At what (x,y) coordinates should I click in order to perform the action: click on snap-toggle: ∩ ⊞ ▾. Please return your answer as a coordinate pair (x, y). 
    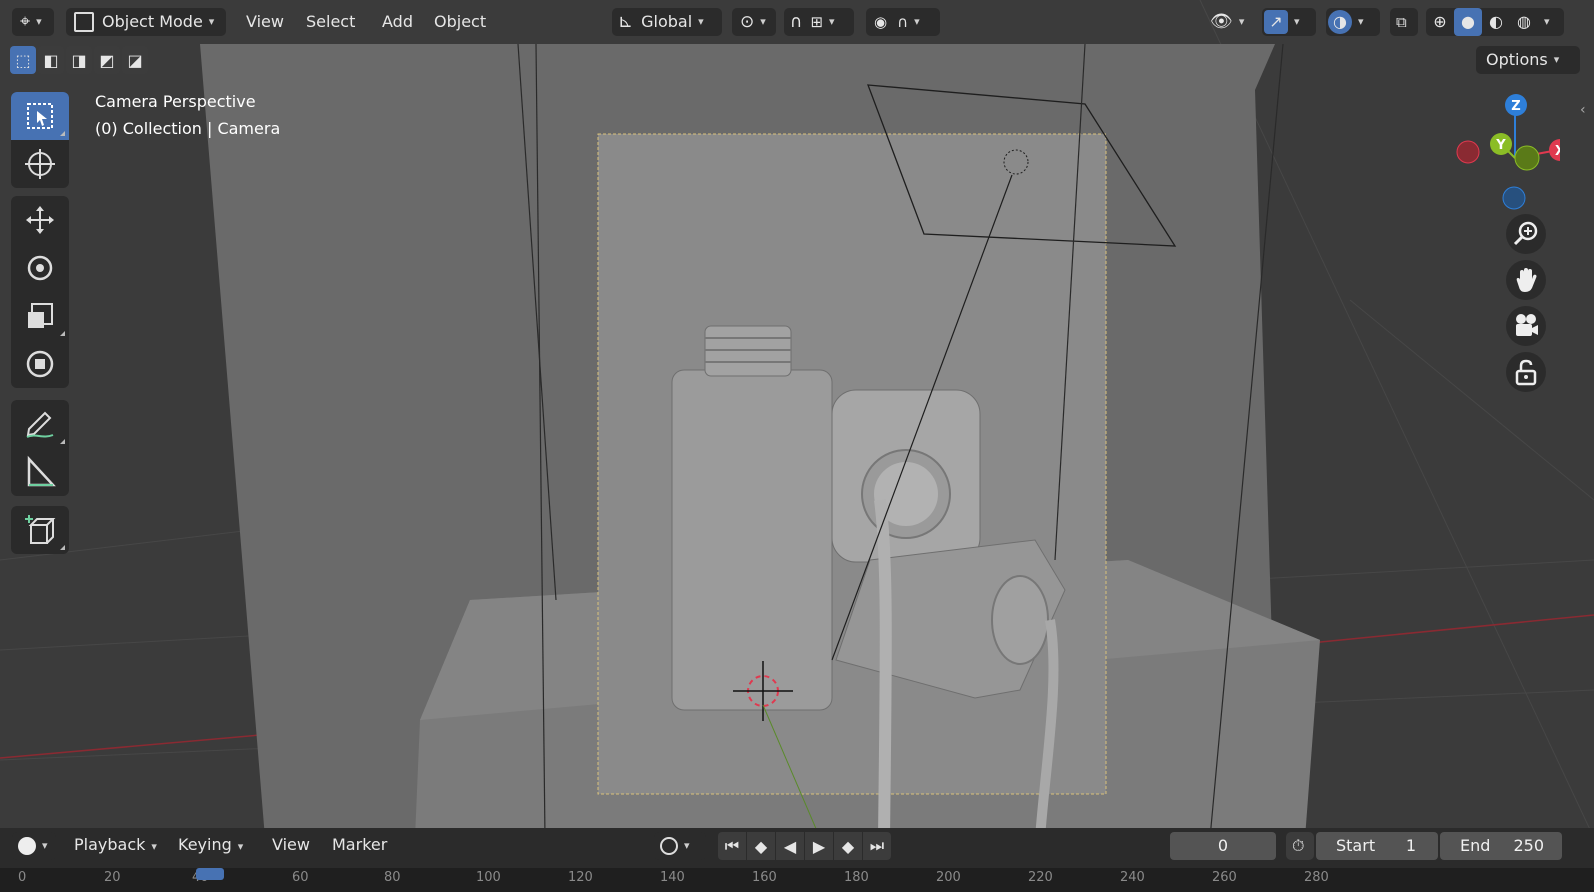
    Looking at the image, I should click on (819, 22).